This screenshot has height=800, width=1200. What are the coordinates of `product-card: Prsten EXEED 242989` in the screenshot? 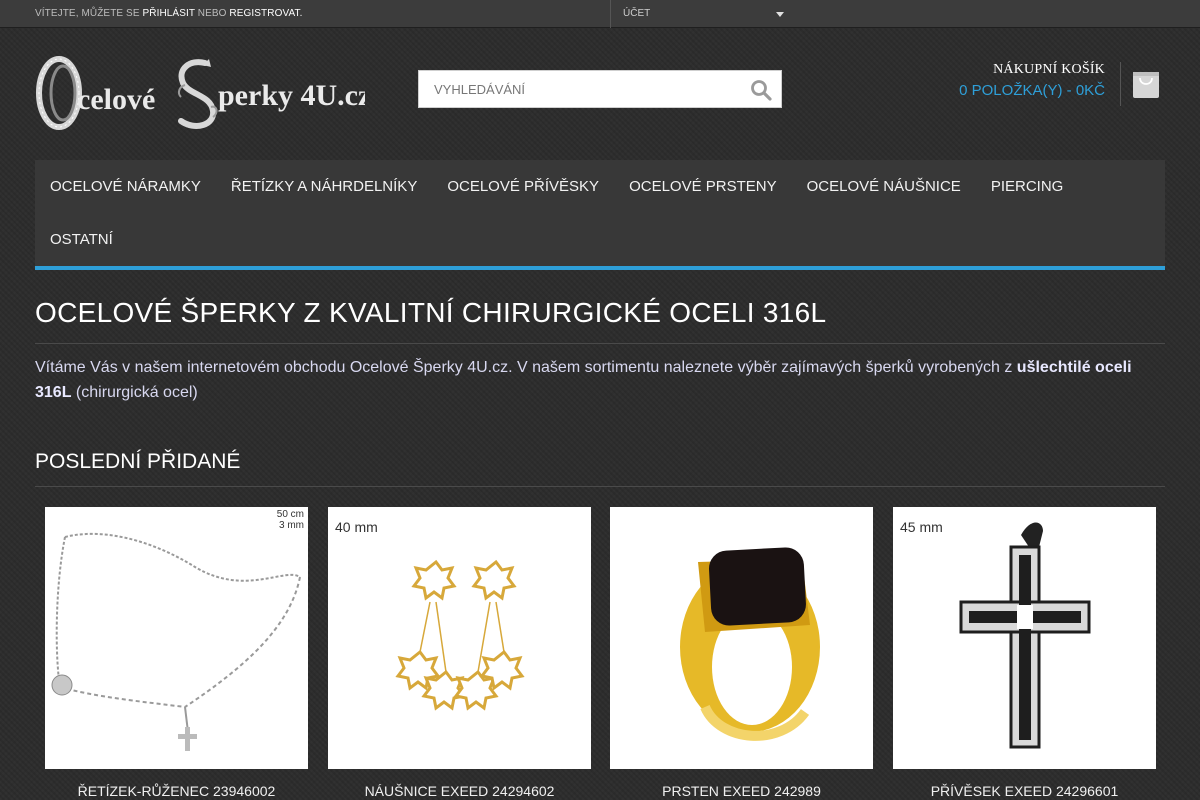 It's located at (741, 653).